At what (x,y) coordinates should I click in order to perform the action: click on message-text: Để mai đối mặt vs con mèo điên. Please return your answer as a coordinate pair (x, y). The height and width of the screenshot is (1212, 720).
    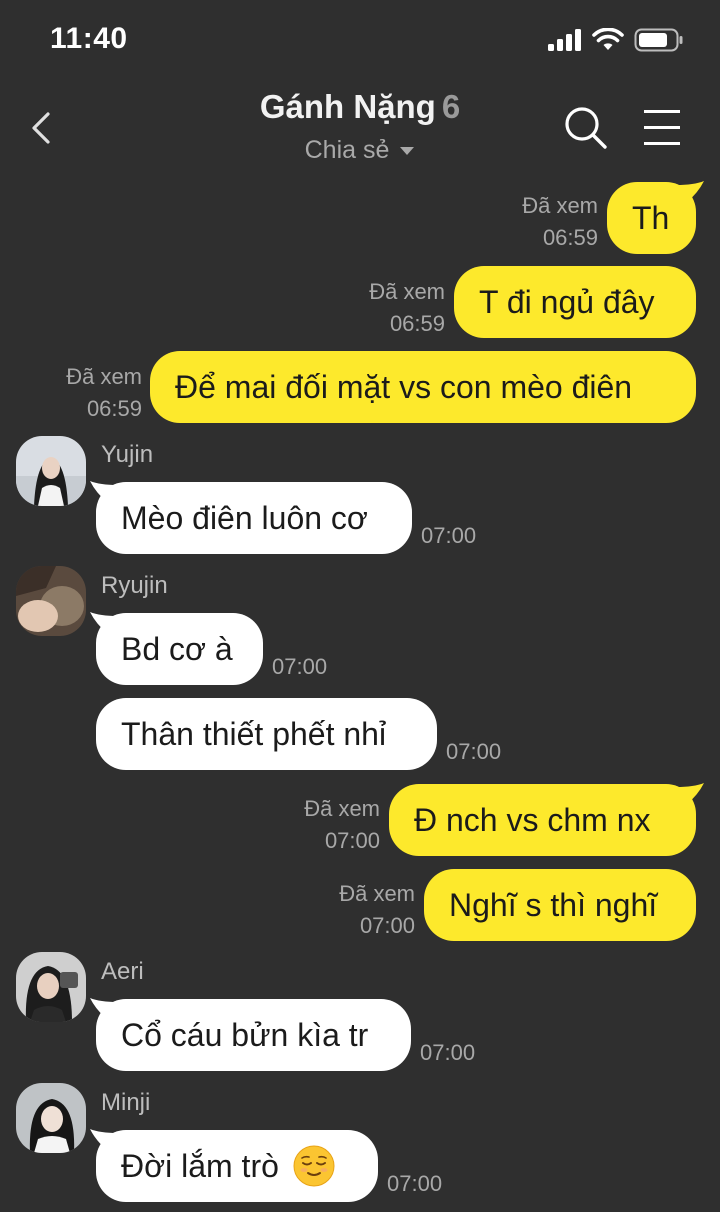
    Looking at the image, I should click on (404, 386).